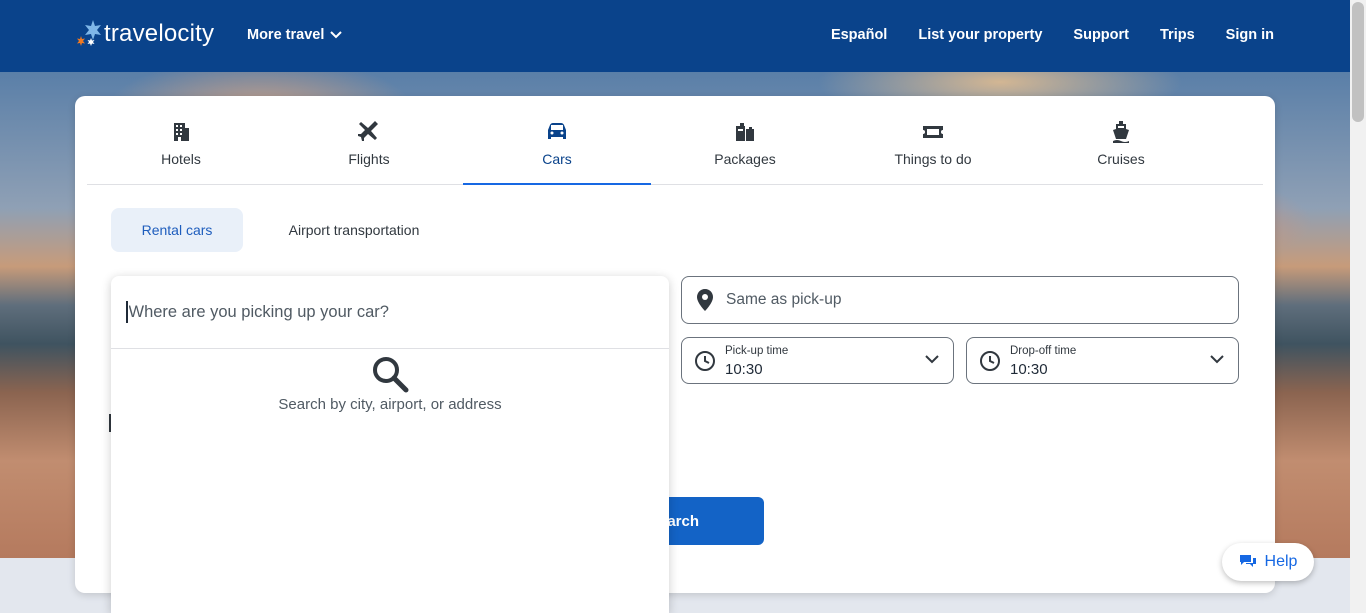 The image size is (1366, 613). Describe the element at coordinates (1029, 369) in the screenshot. I see `dropoff-time-value: 10:30` at that location.